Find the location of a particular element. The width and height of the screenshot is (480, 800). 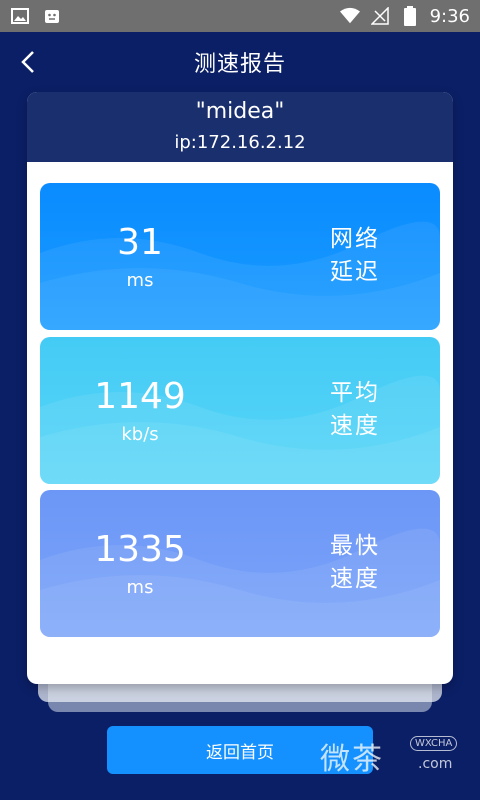

metric-unit: kb/s is located at coordinates (140, 434).